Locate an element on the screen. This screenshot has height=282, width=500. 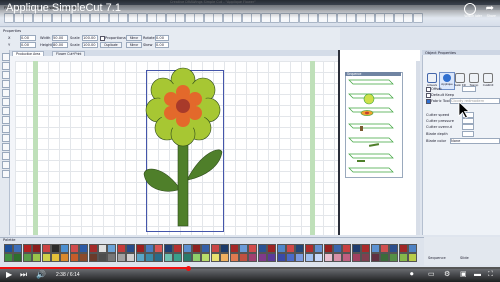
video-title: Applique SimpleCut 7.1 is located at coordinates (63, 8).